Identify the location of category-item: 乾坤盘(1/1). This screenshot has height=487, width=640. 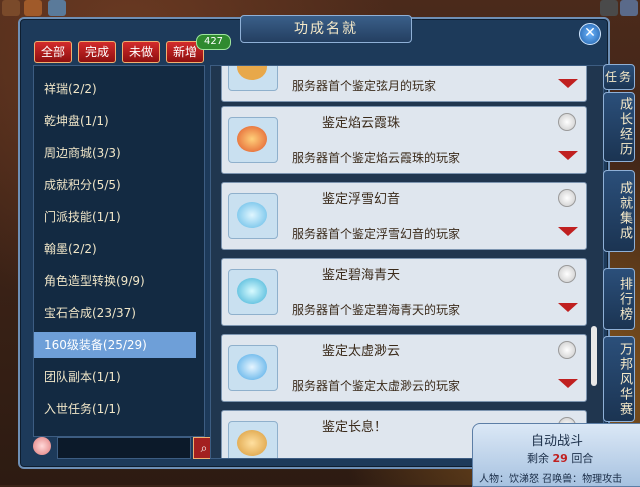
(115, 121).